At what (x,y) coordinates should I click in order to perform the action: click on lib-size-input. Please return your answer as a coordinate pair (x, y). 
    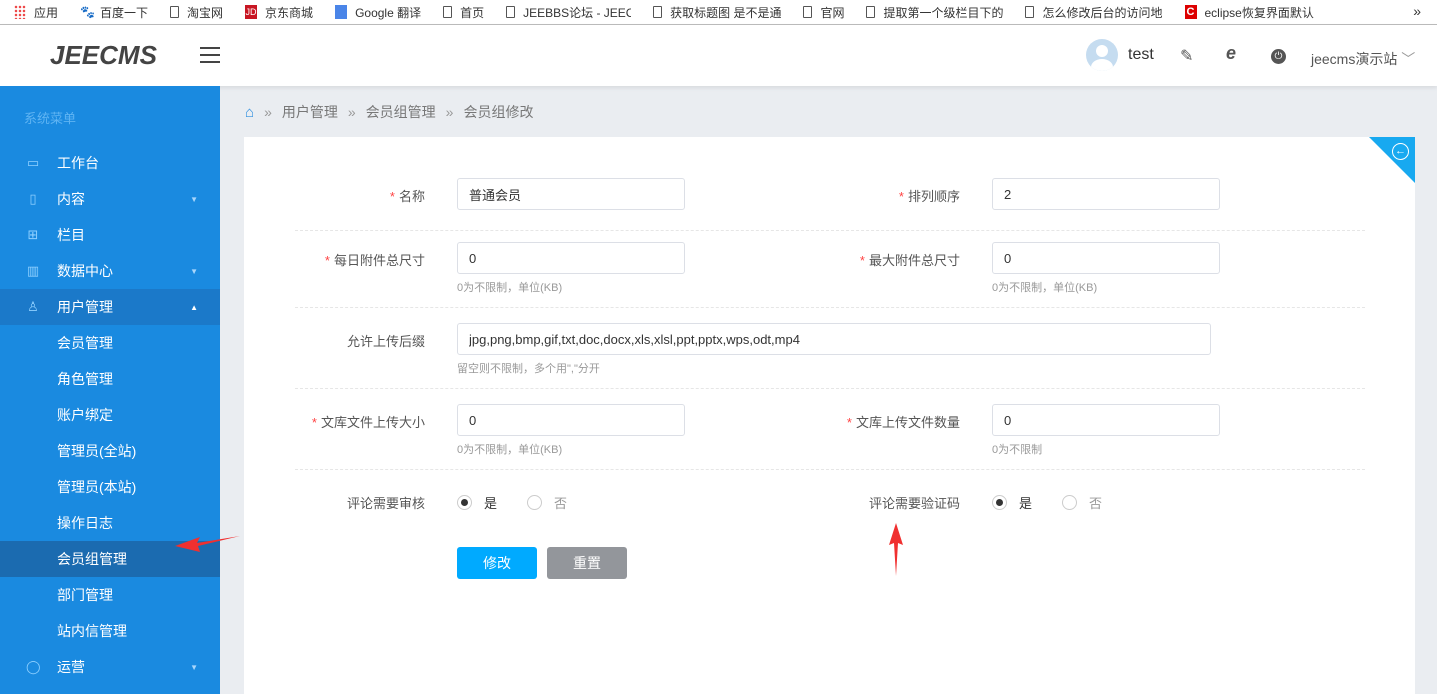
    Looking at the image, I should click on (571, 420).